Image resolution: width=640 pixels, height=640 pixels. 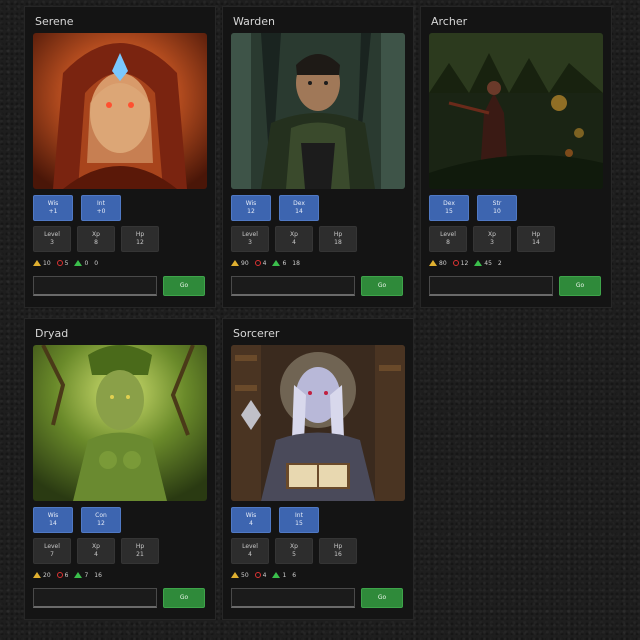 I want to click on character-name: Dryad, so click(x=52, y=333).